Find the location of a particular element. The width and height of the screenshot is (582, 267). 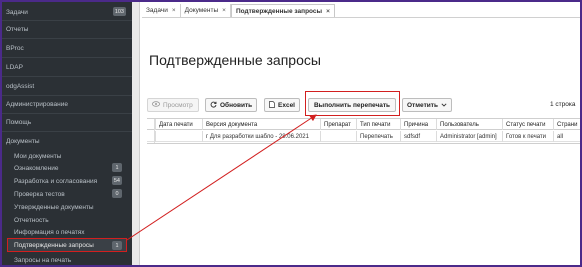

sidebar-item-label: LDAP is located at coordinates (14, 67).